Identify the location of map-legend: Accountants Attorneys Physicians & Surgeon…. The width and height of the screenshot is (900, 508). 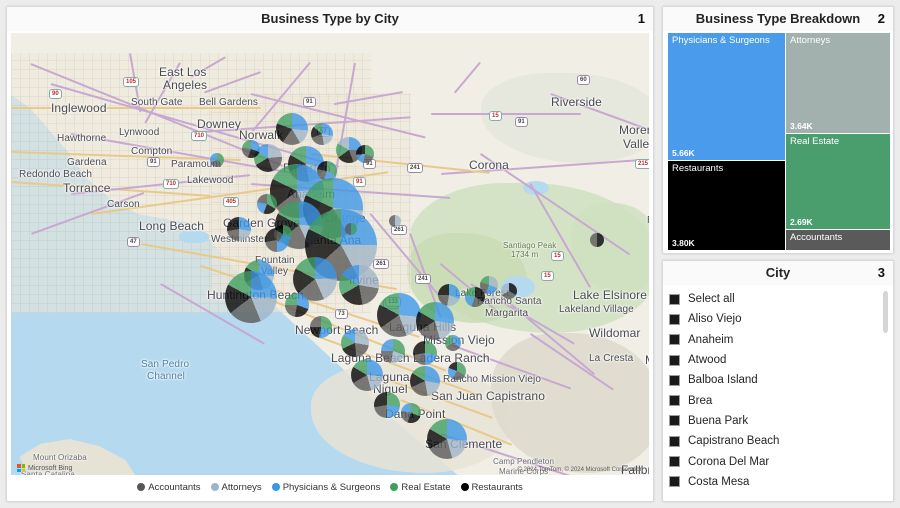
(330, 487).